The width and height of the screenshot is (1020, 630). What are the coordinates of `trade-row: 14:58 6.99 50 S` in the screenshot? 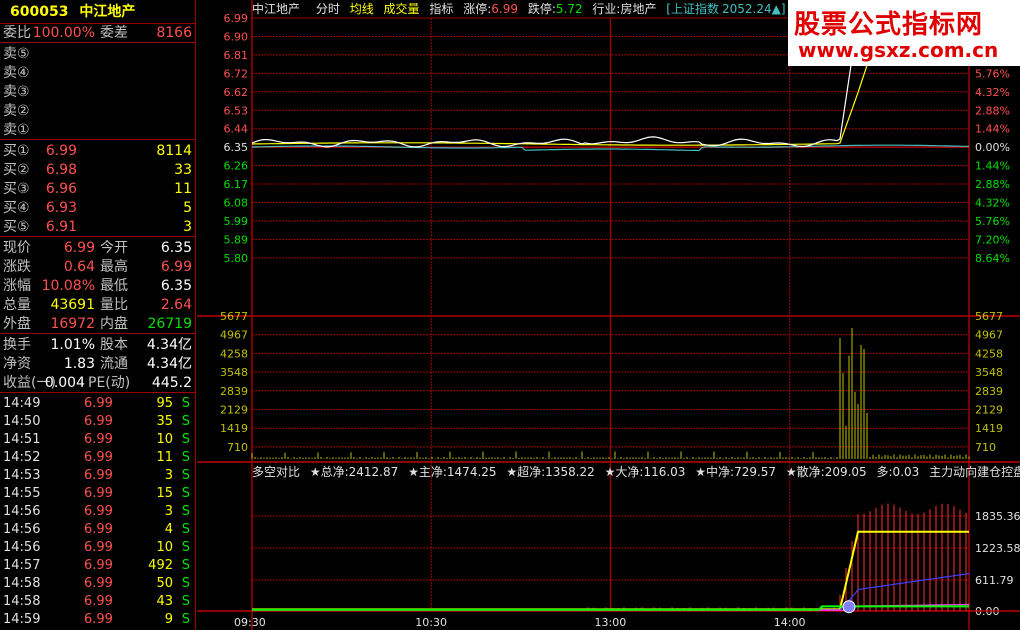 It's located at (97, 584).